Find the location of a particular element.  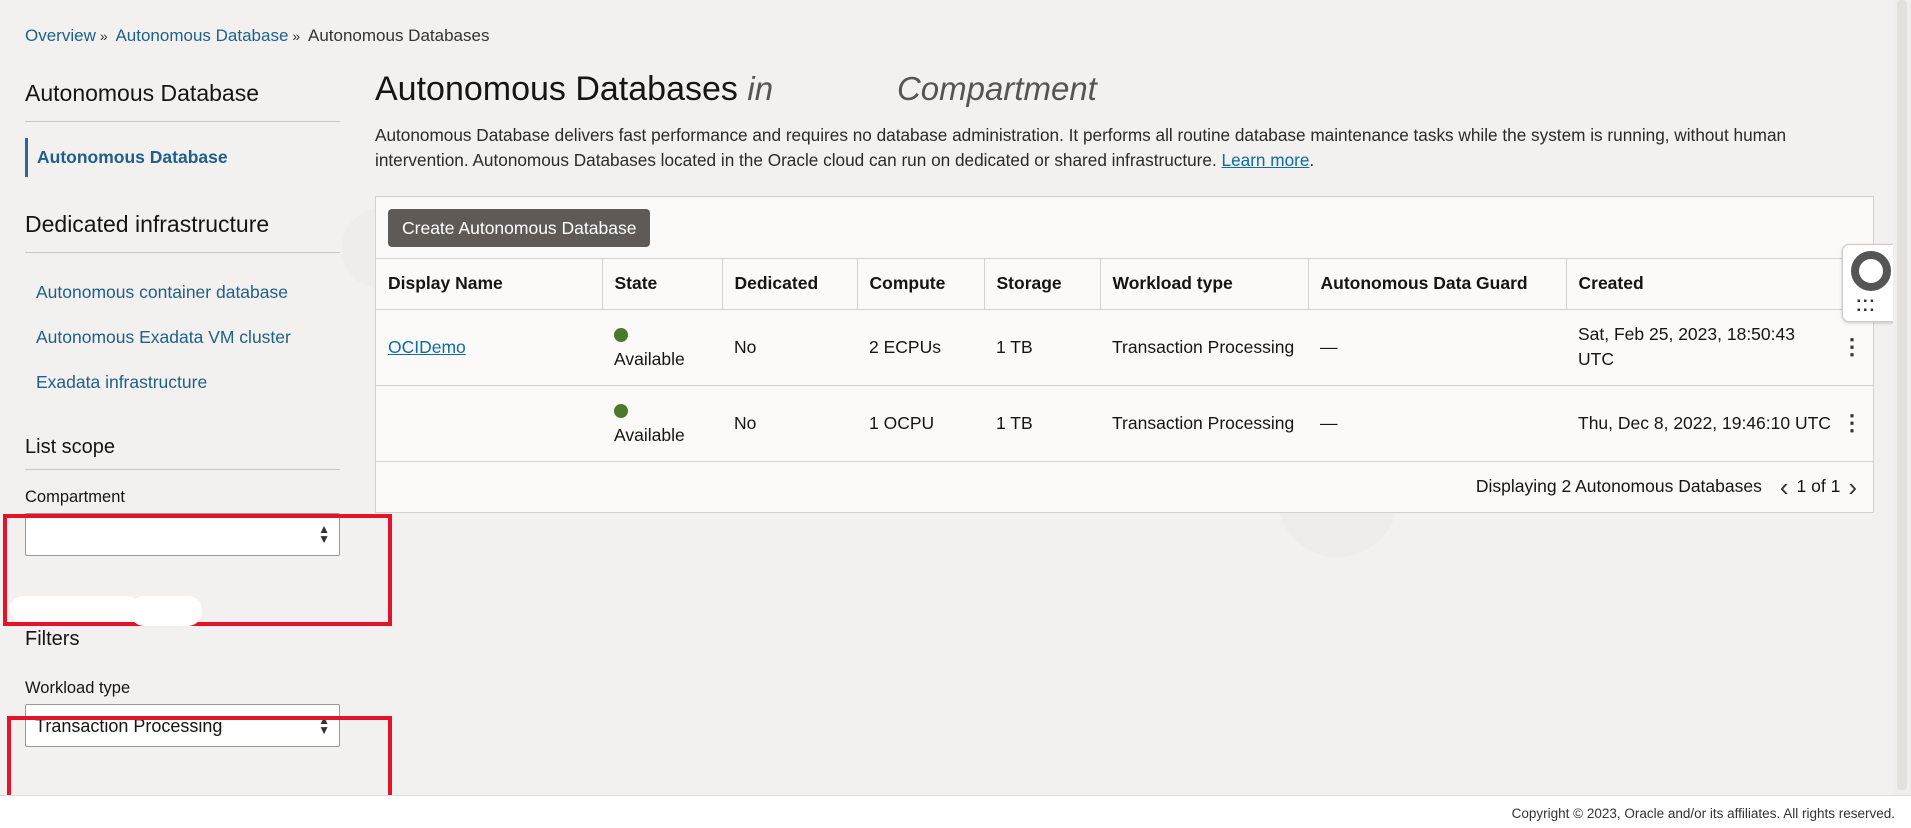

create-autonomous-database-button: Create Autonomous Database is located at coordinates (519, 228).